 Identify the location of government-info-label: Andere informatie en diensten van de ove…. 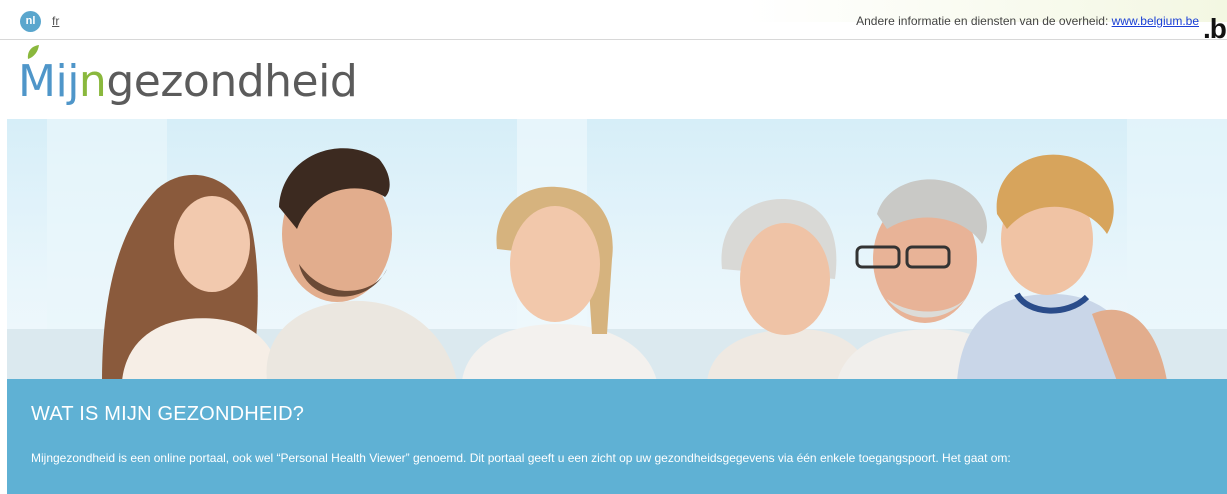
(982, 21).